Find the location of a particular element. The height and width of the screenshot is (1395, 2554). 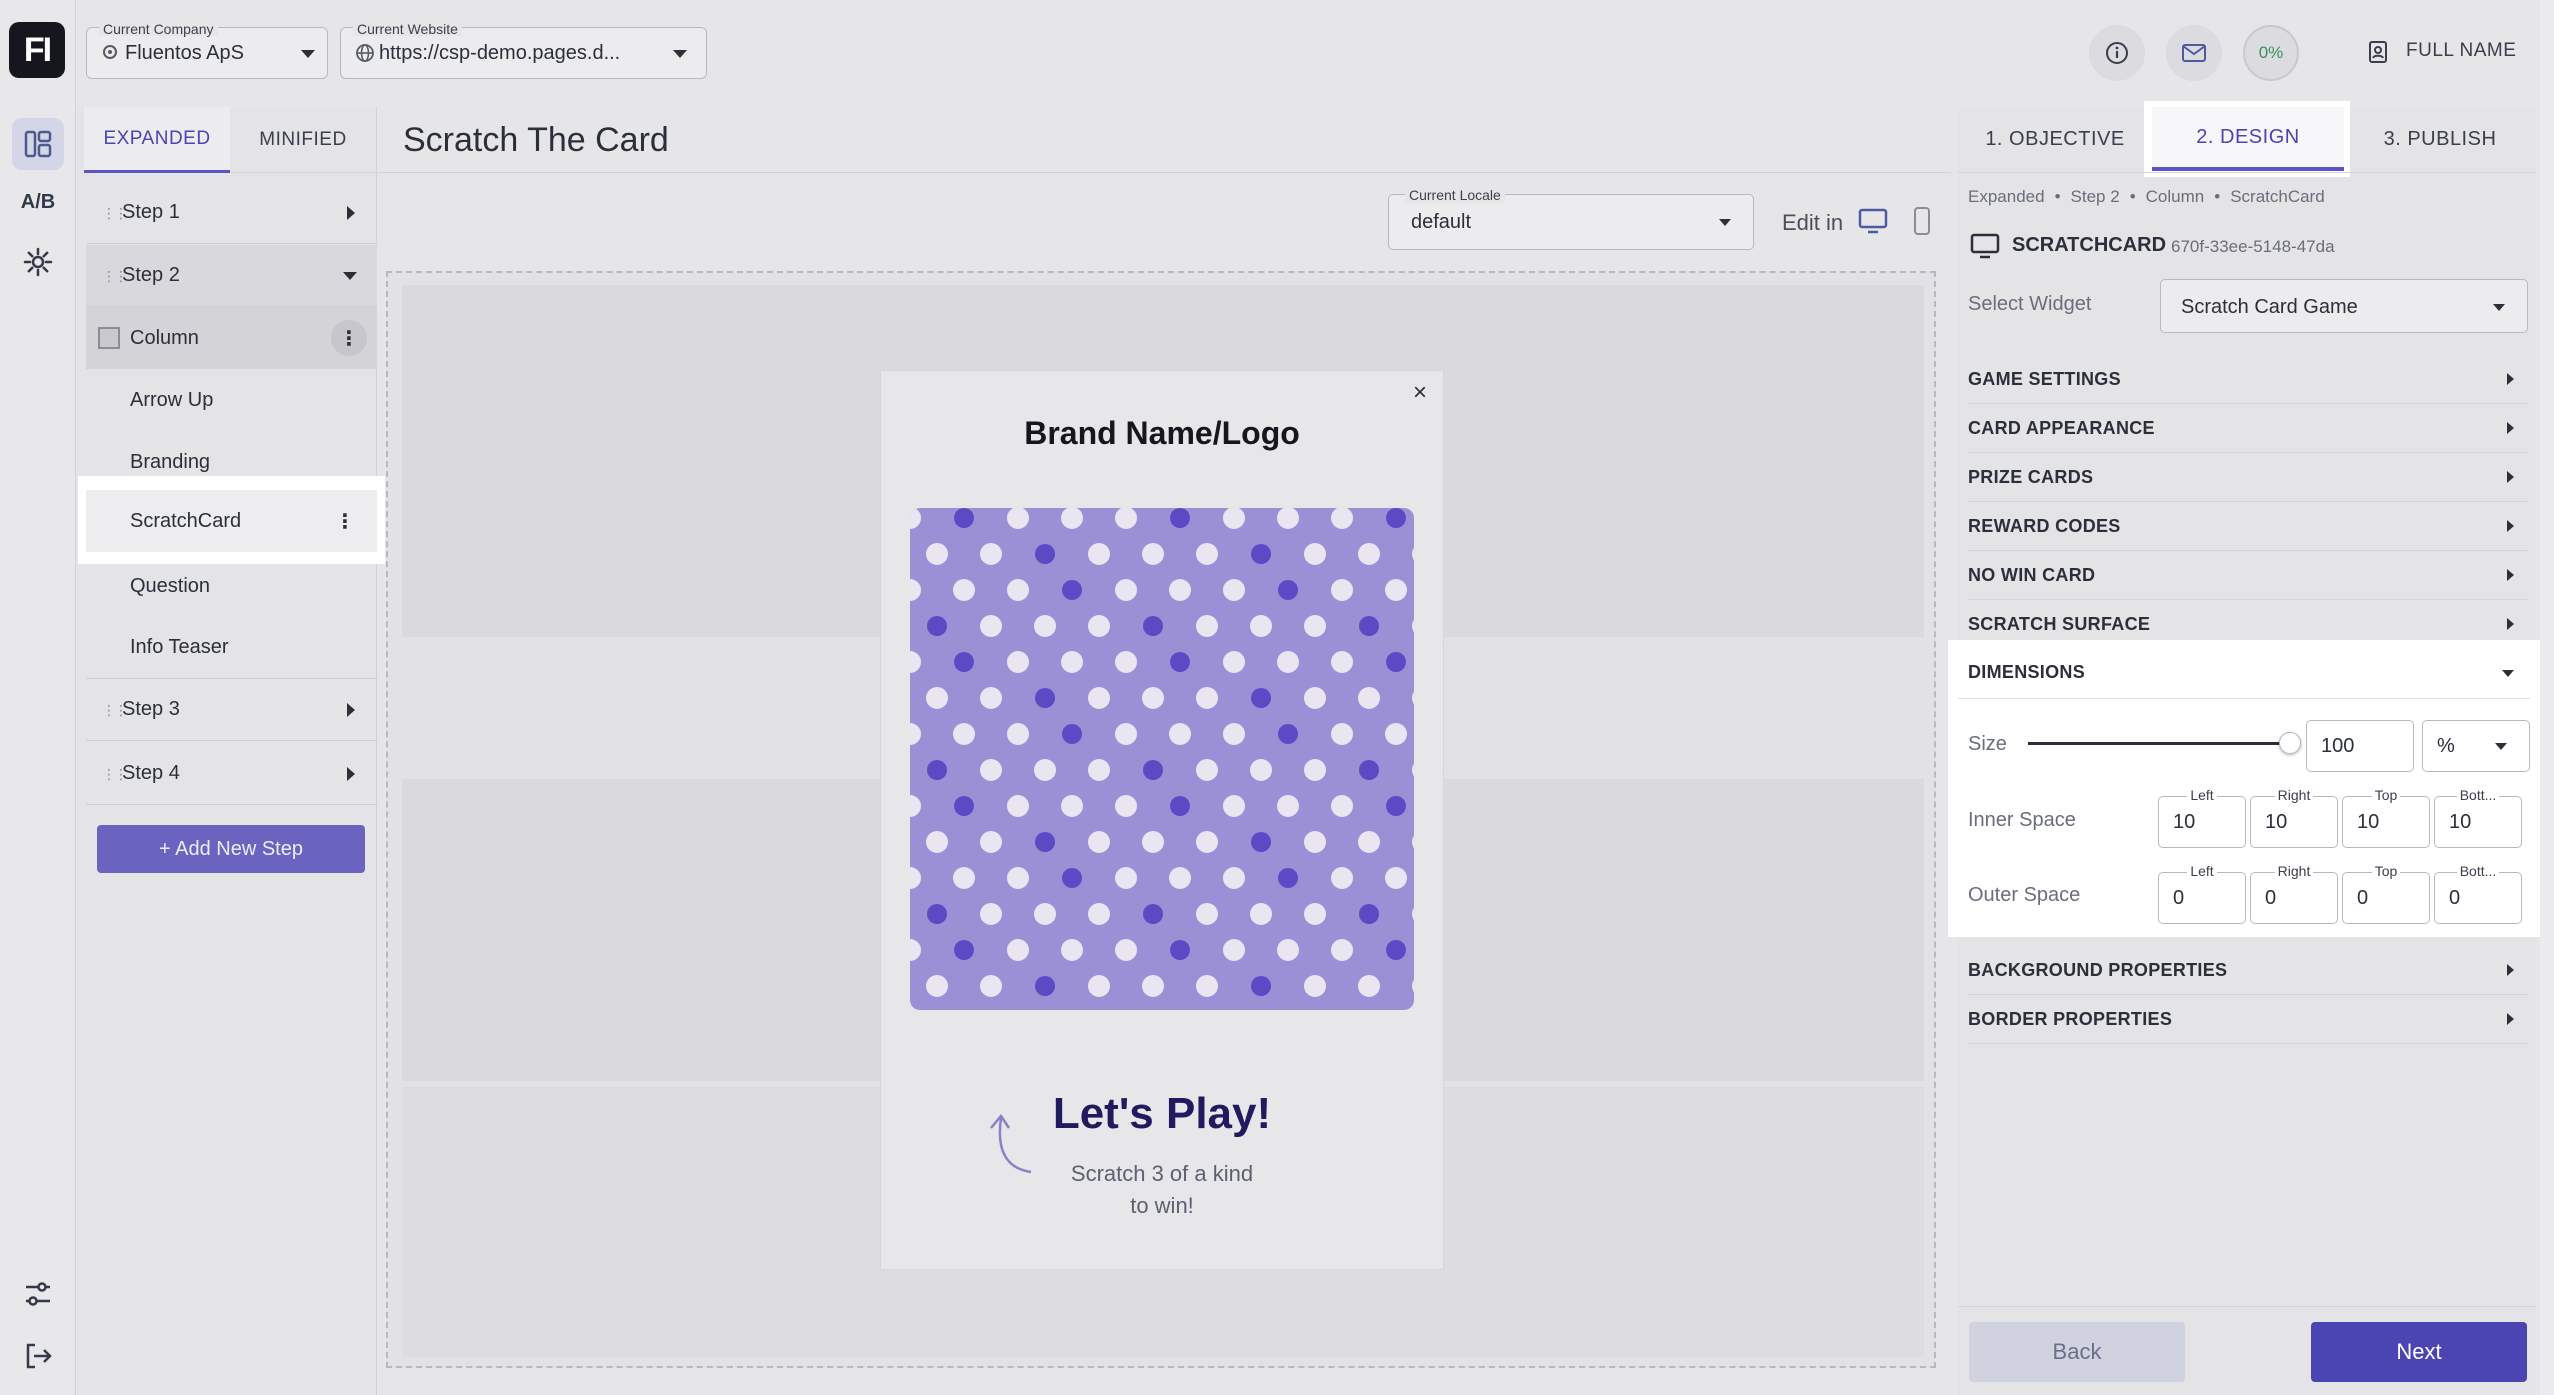

section-label: GAME SETTINGS is located at coordinates (2044, 378).